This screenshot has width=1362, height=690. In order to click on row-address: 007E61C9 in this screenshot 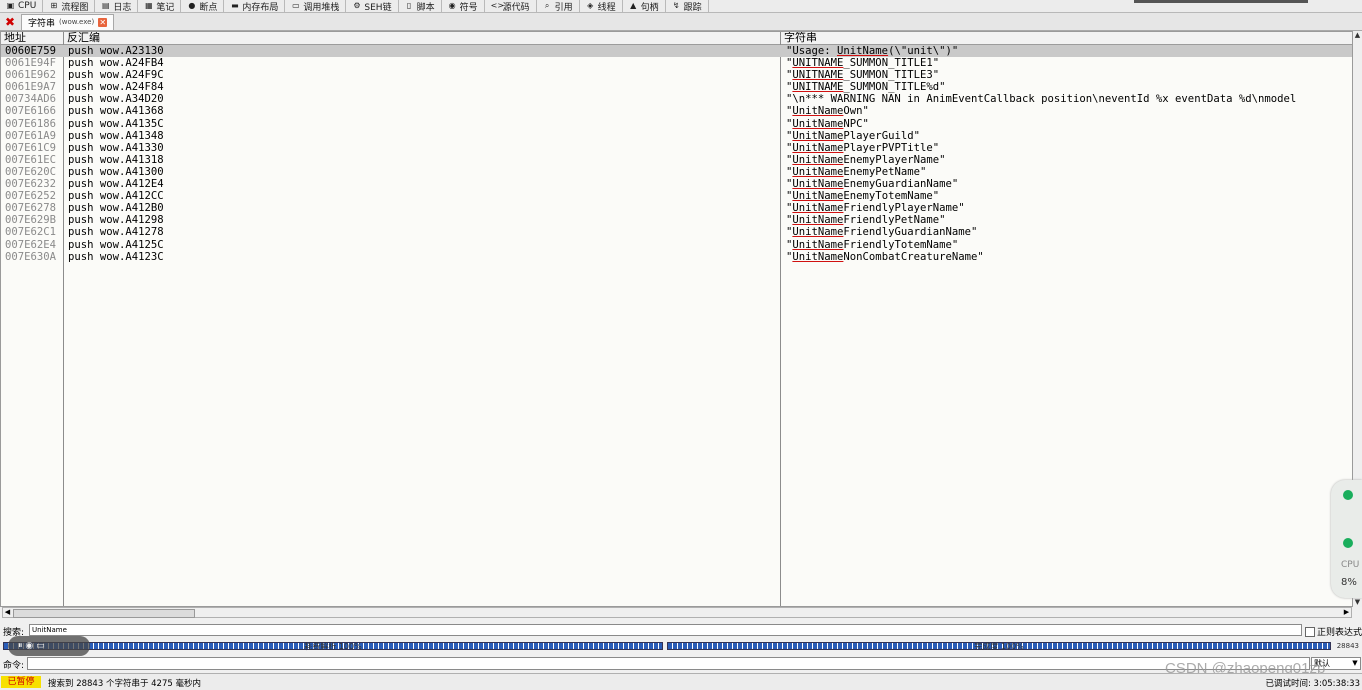, I will do `click(31, 147)`.